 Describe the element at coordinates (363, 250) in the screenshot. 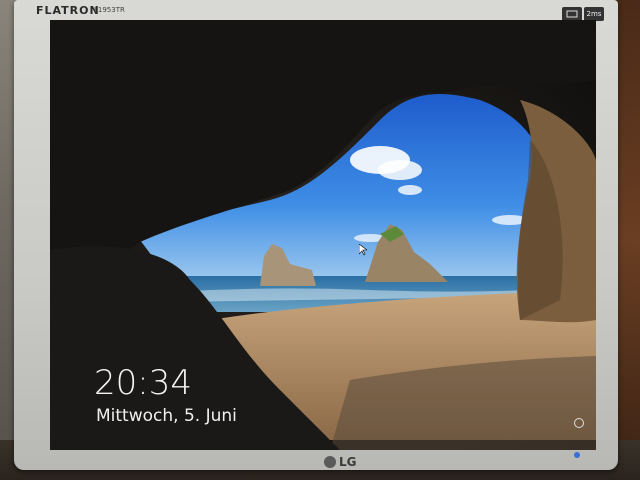

I see `mouse-pointer-icon` at that location.